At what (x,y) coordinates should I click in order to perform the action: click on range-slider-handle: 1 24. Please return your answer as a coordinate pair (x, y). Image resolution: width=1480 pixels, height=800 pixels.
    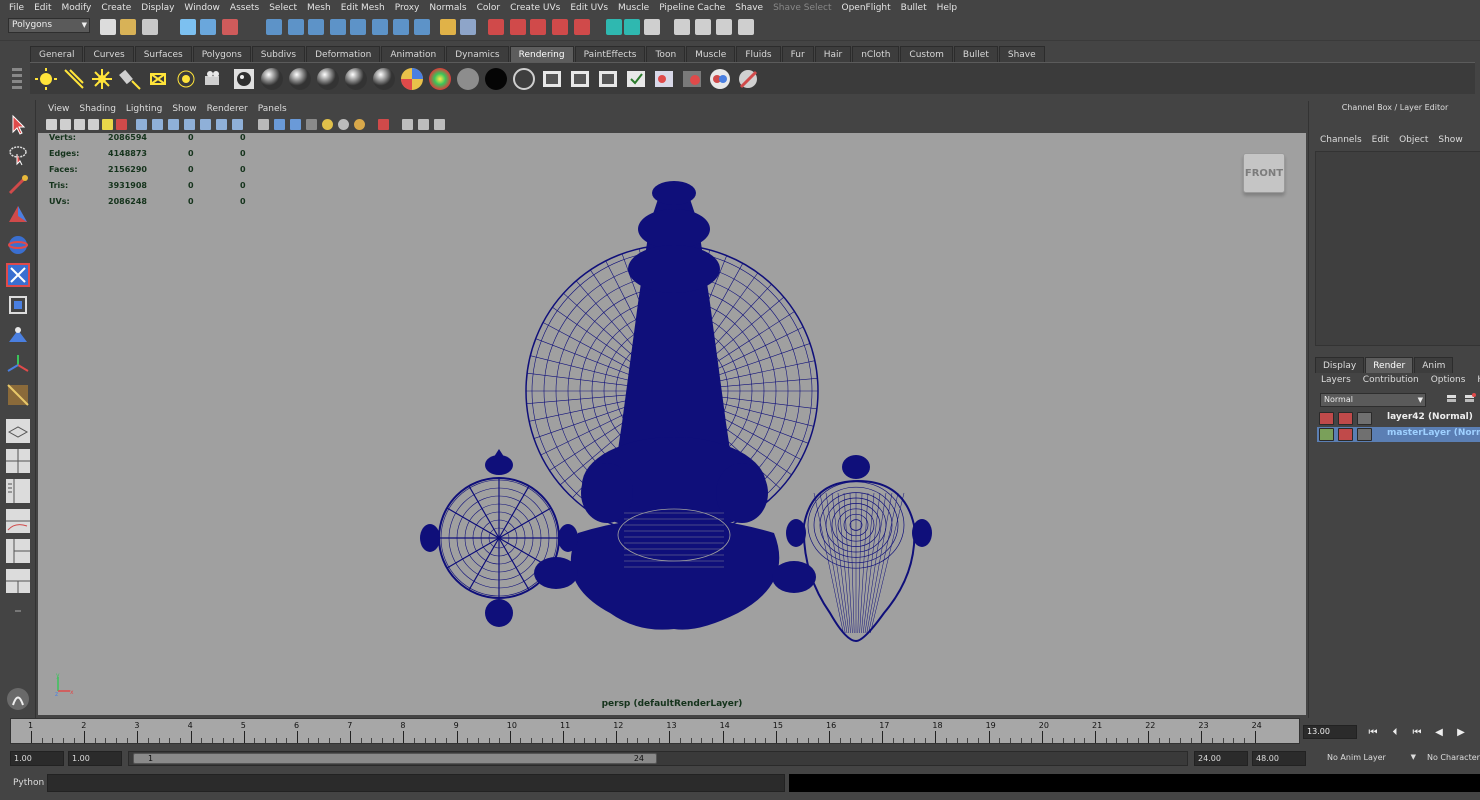
    Looking at the image, I should click on (395, 758).